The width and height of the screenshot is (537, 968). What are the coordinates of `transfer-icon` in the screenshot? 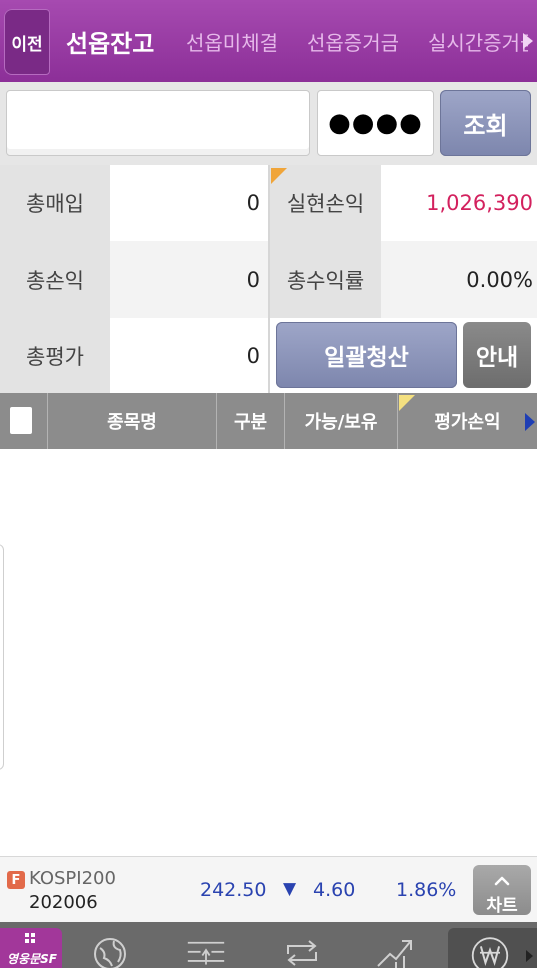 It's located at (302, 950).